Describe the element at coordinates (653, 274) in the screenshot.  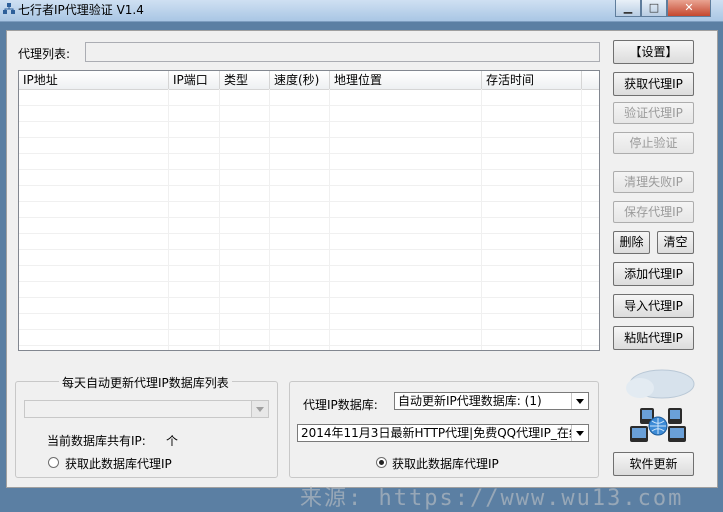
I see `add-proxy-button: 添加代理IP` at that location.